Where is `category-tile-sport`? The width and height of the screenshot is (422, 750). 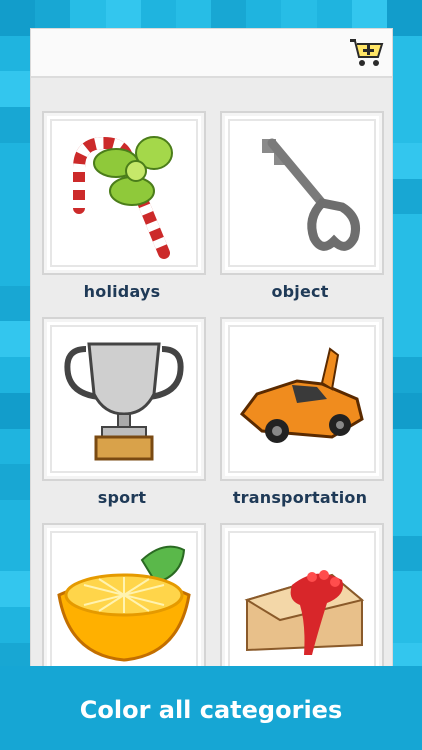 category-tile-sport is located at coordinates (124, 399).